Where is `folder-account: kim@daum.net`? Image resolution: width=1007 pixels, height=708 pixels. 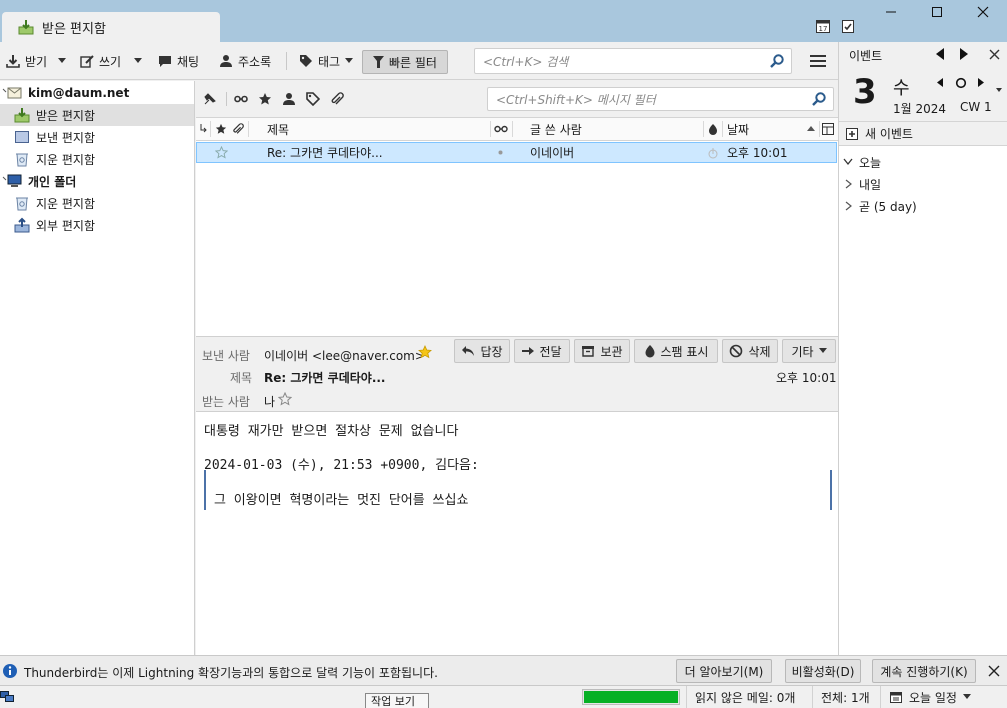
folder-account: kim@daum.net is located at coordinates (97, 93).